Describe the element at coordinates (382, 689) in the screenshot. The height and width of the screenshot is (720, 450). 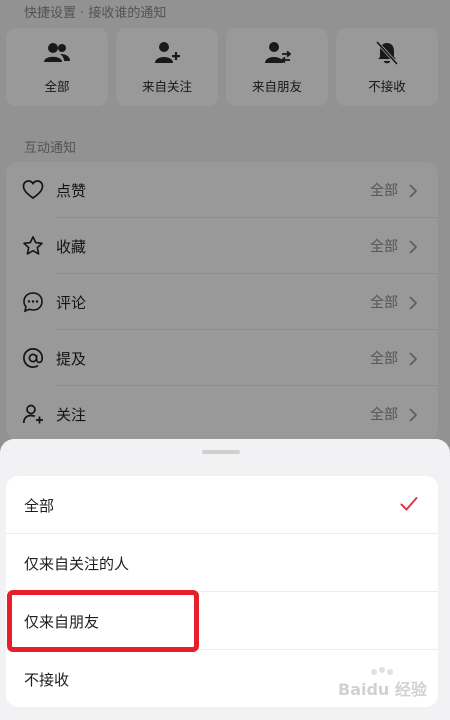
I see `watermark-text: Baidu 经验` at that location.